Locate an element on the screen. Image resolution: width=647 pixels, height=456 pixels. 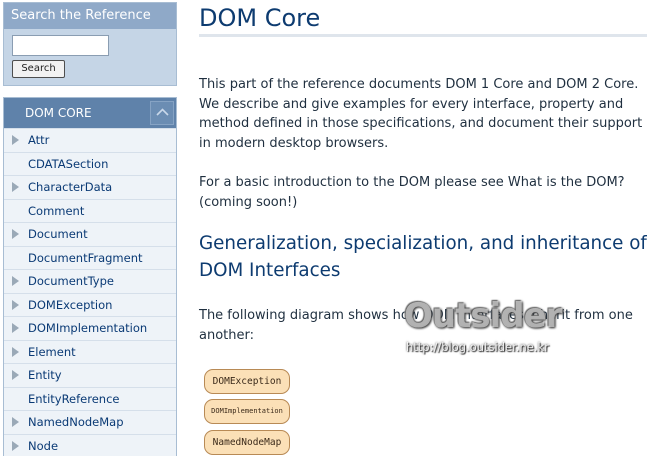
diagram-node-namednodemap: NamedNodeMap is located at coordinates (247, 442).